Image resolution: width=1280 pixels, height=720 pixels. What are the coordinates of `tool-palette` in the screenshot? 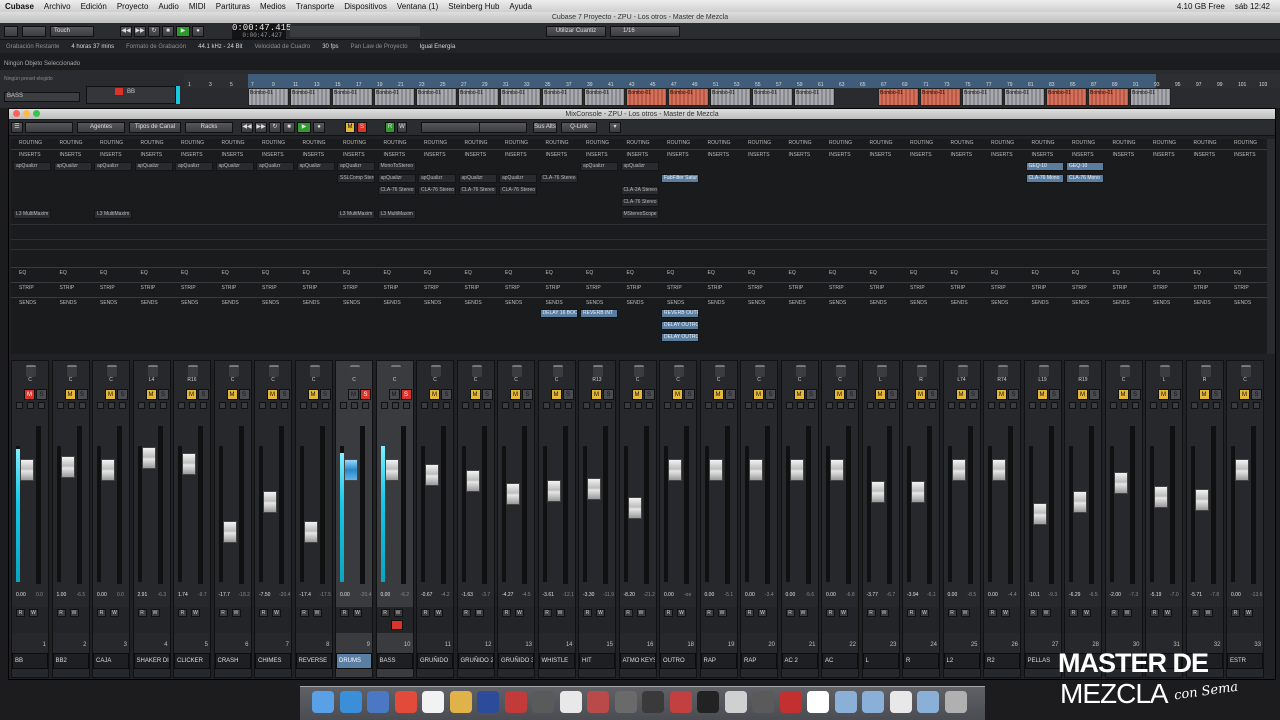 It's located at (355, 31).